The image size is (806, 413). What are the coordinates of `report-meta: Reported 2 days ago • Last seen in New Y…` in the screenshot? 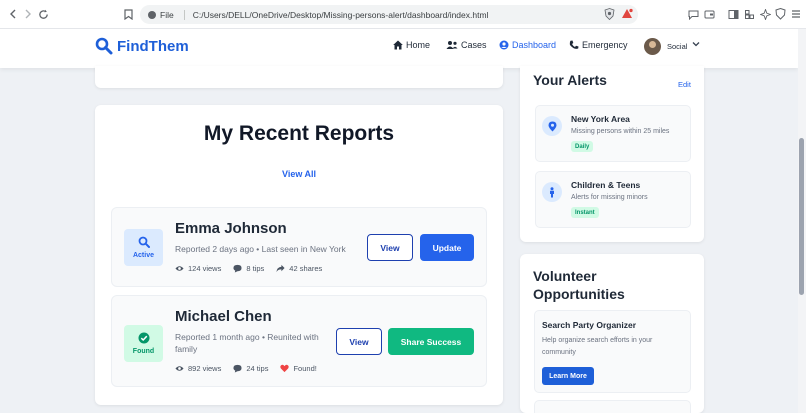 It's located at (260, 249).